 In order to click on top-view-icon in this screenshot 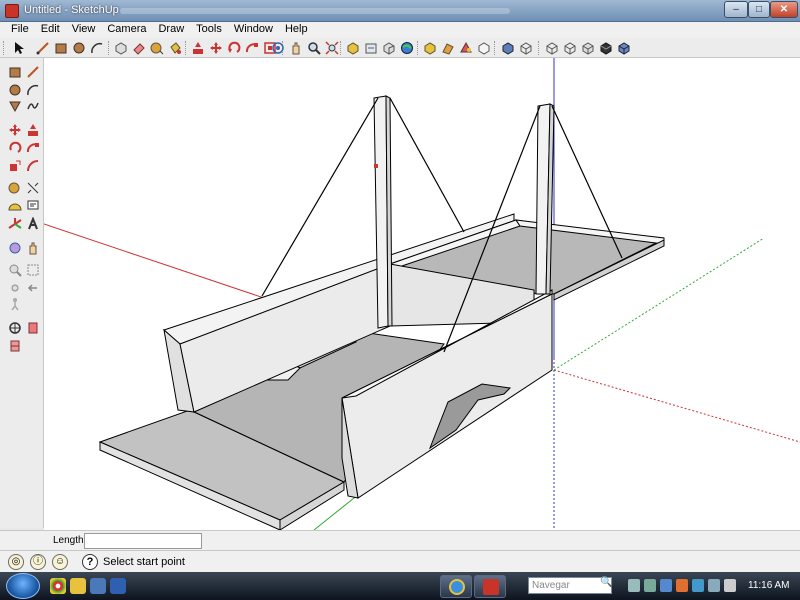, I will do `click(526, 48)`.